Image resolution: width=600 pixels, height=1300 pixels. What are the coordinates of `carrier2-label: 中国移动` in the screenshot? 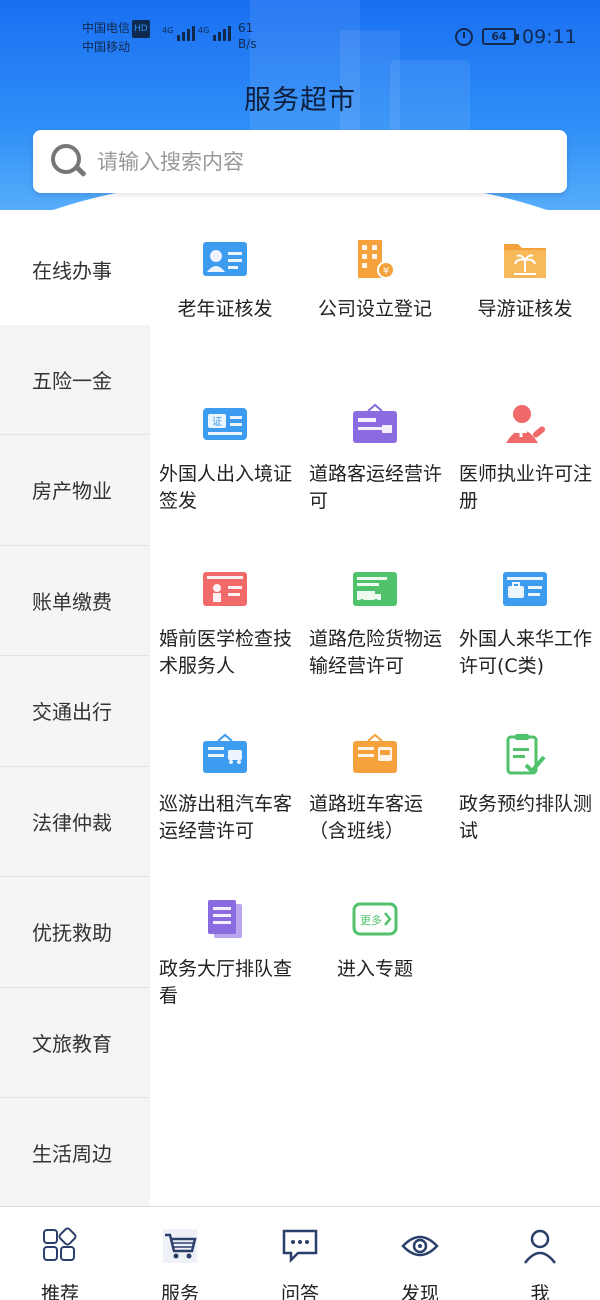 It's located at (106, 47).